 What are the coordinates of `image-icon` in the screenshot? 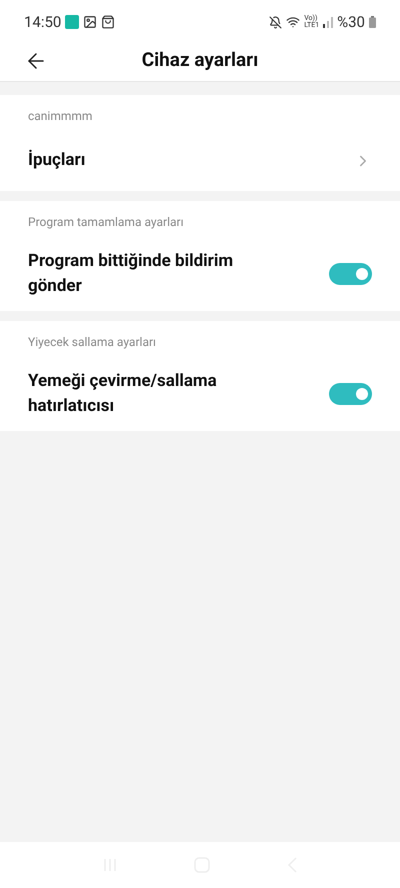 It's located at (90, 22).